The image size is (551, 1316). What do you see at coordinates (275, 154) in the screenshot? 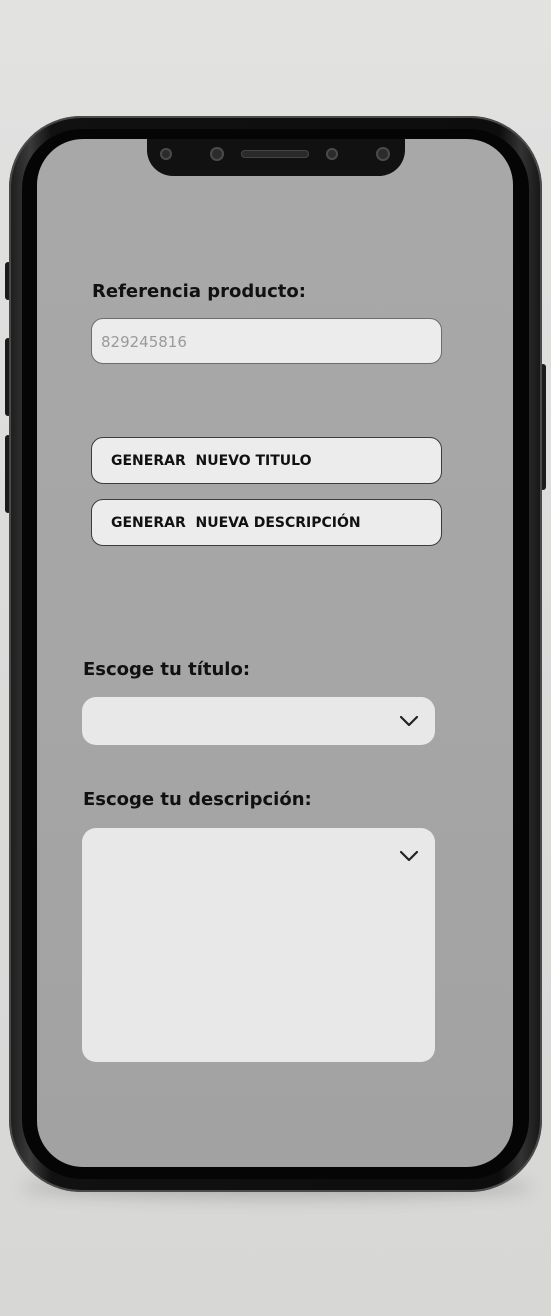
I see `earpiece-speaker` at bounding box center [275, 154].